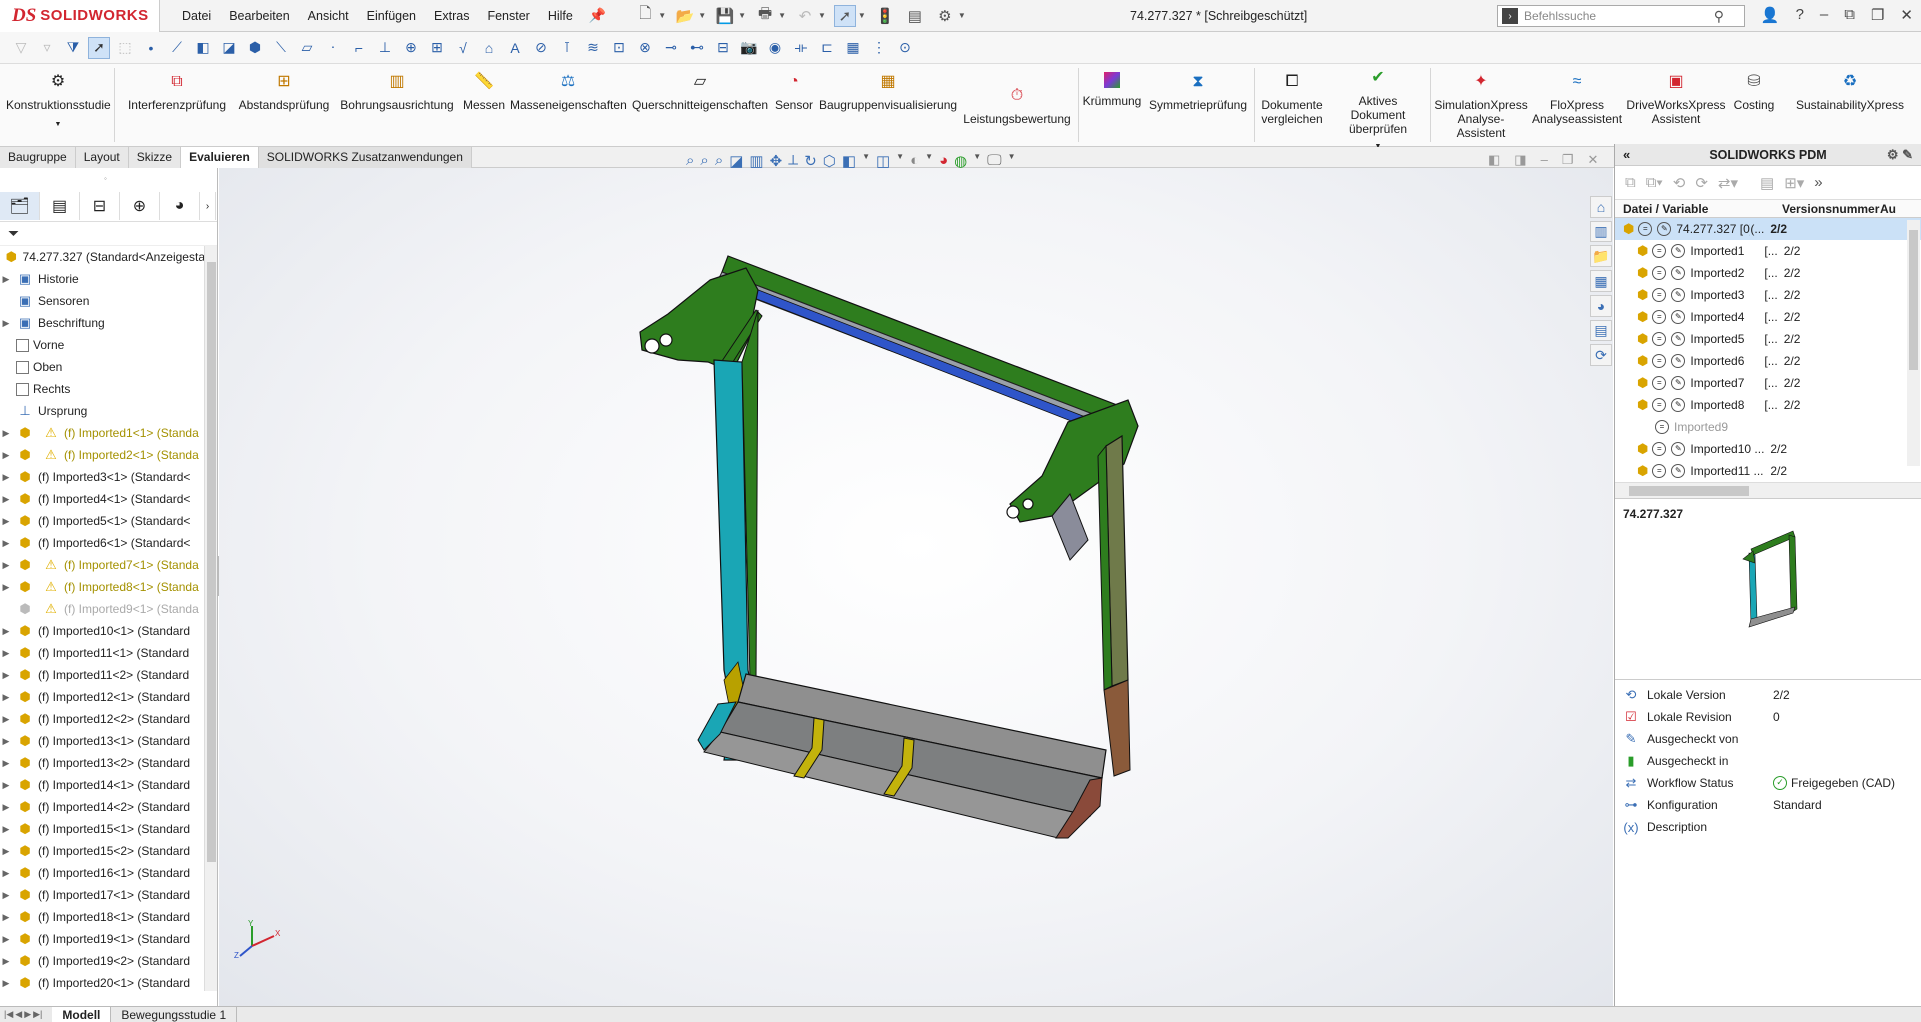  Describe the element at coordinates (180, 206) in the screenshot. I see `display-manager-tab-icon: ◕` at that location.